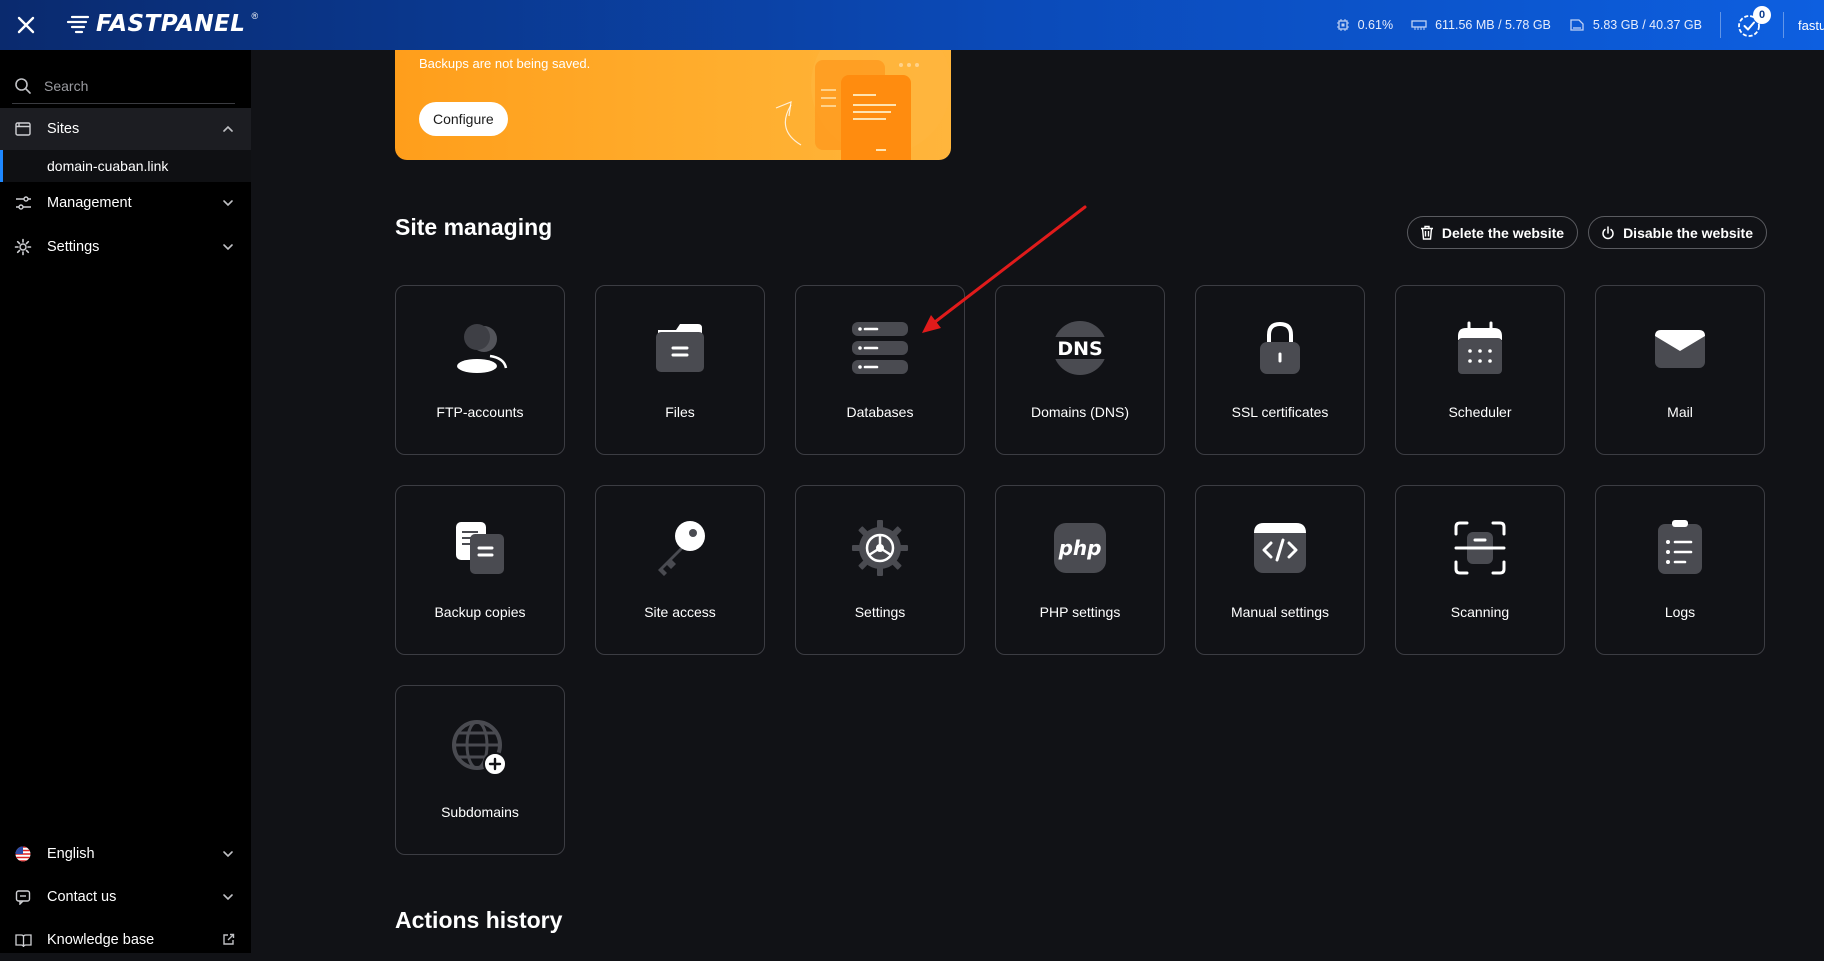  I want to click on disk-icon, so click(1577, 25).